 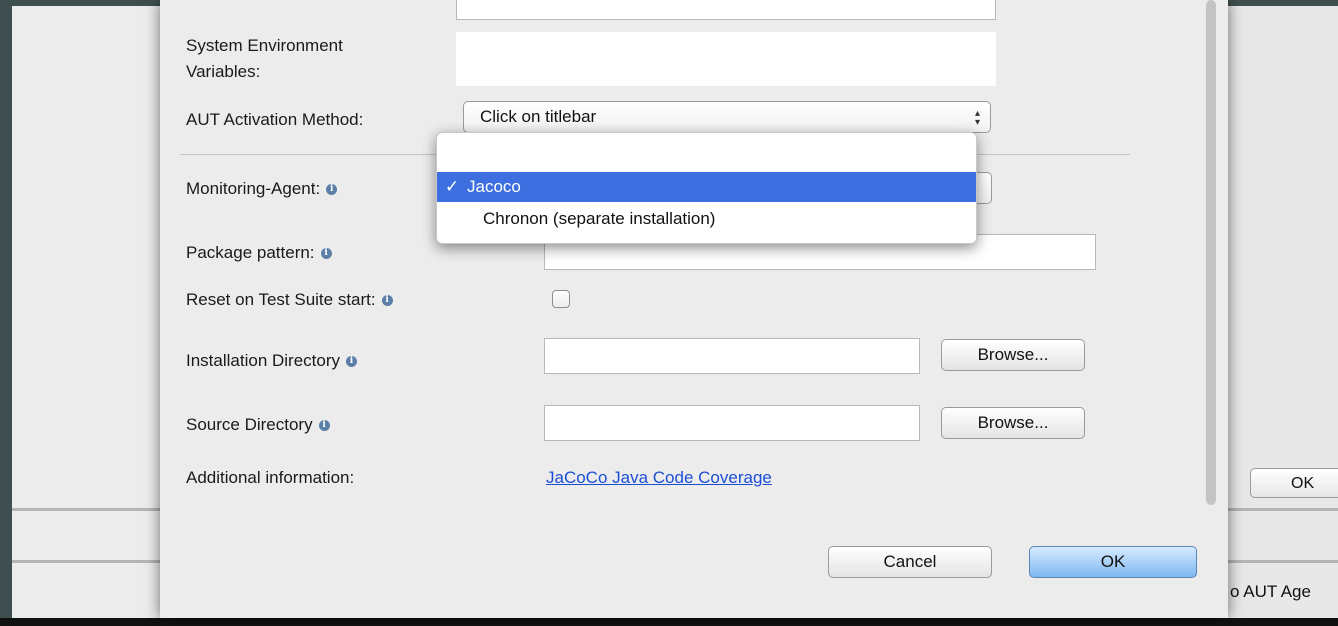 I want to click on monitoring-agent-label-text: Monitoring-Agent:, so click(x=253, y=188).